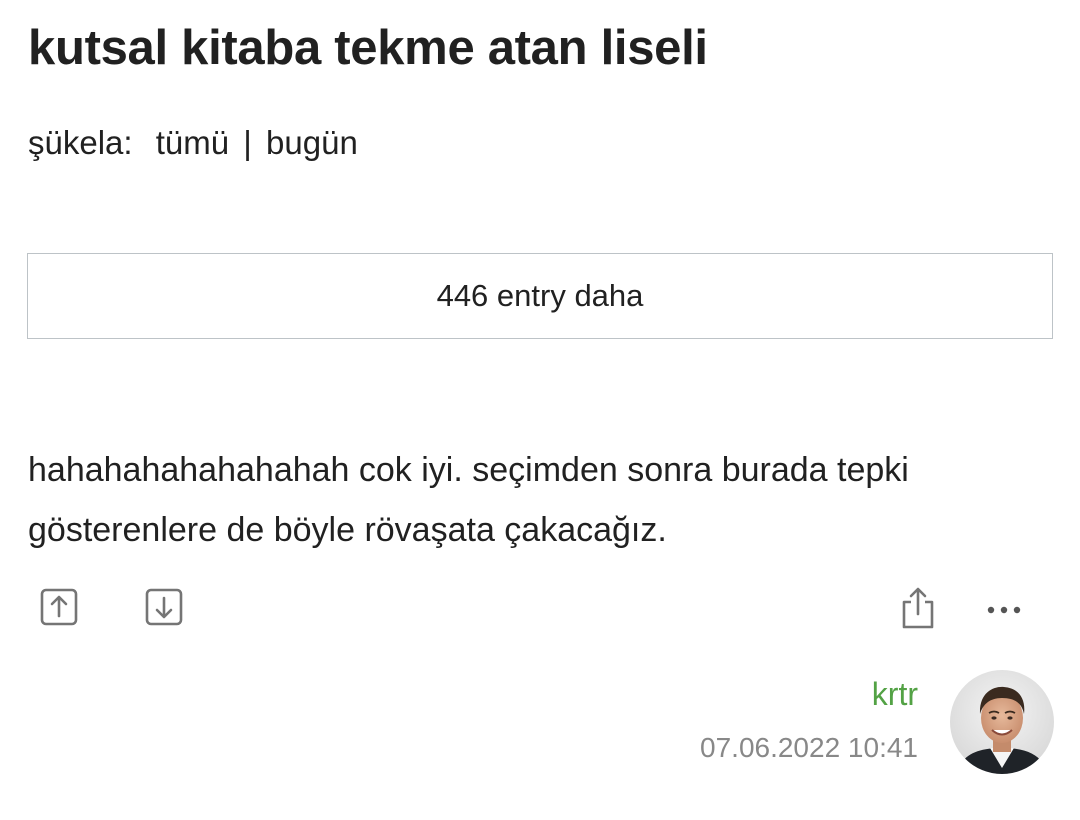 The image size is (1080, 820). What do you see at coordinates (1004, 610) in the screenshot?
I see `more-options-icon` at bounding box center [1004, 610].